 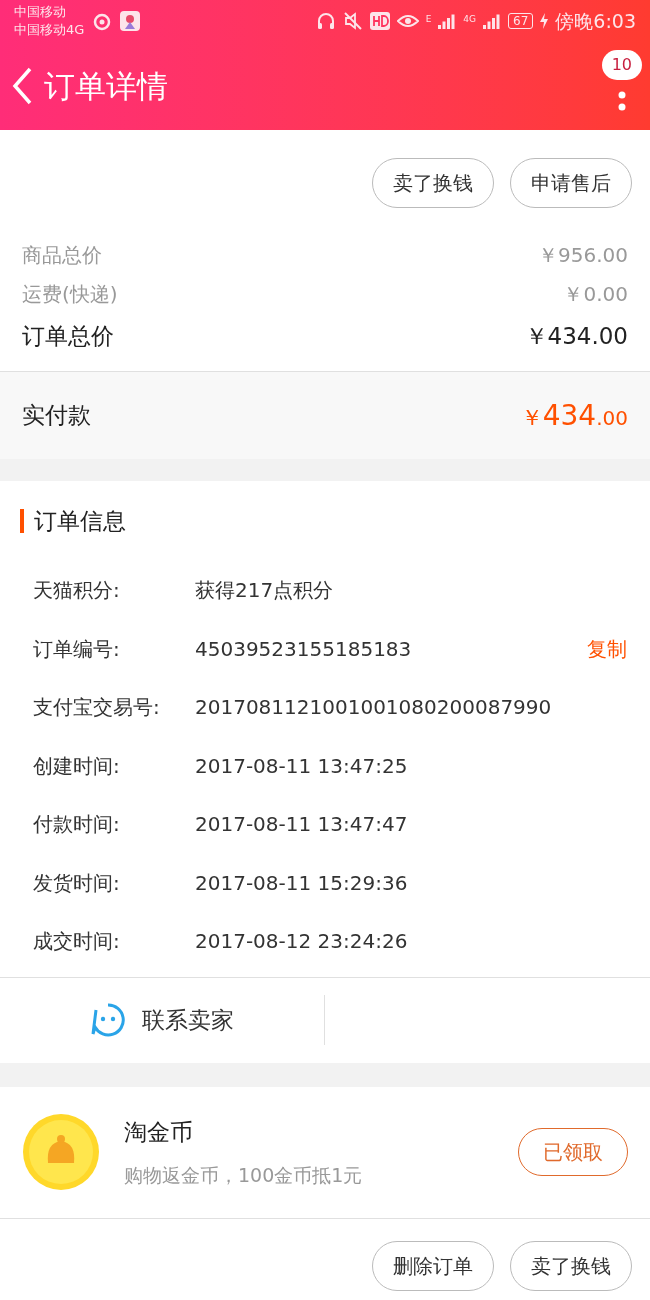 What do you see at coordinates (80, 521) in the screenshot?
I see `section-title: 订单信息` at bounding box center [80, 521].